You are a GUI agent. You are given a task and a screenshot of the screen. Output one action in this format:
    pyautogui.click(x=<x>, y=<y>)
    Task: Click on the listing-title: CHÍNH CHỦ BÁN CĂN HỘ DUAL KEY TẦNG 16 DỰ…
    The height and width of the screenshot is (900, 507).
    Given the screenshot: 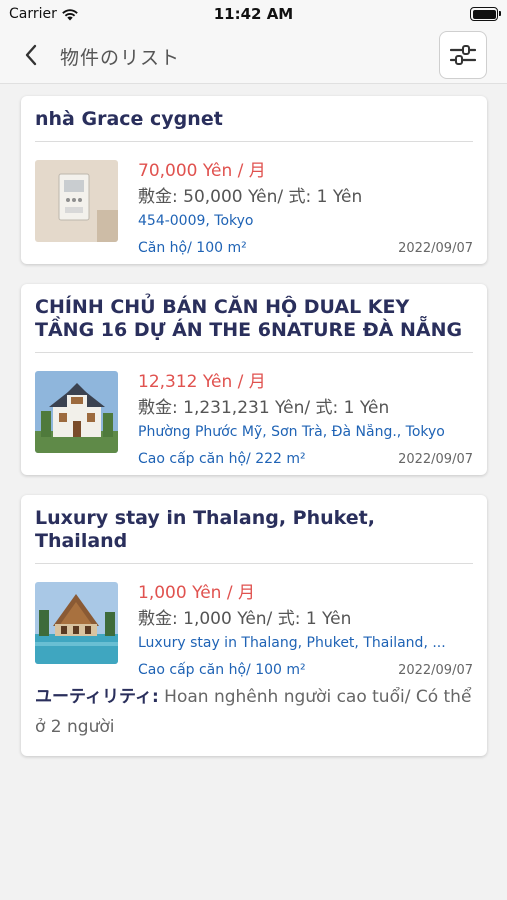 What is the action you would take?
    pyautogui.click(x=254, y=318)
    